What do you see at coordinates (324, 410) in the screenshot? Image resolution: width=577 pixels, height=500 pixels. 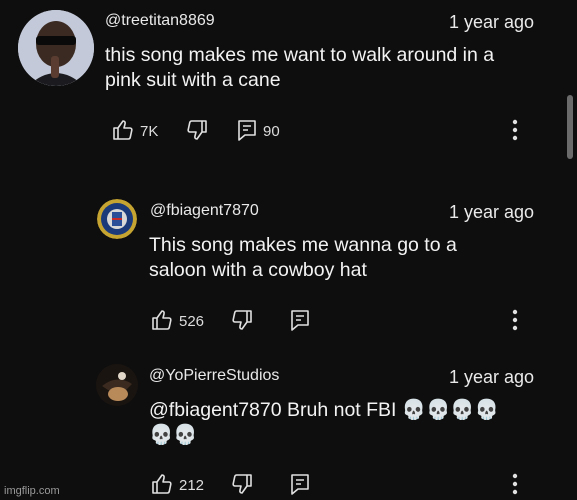 I see `reply-text-line-1: @fbiagent7870 Bruh not FBI 💀💀💀💀` at bounding box center [324, 410].